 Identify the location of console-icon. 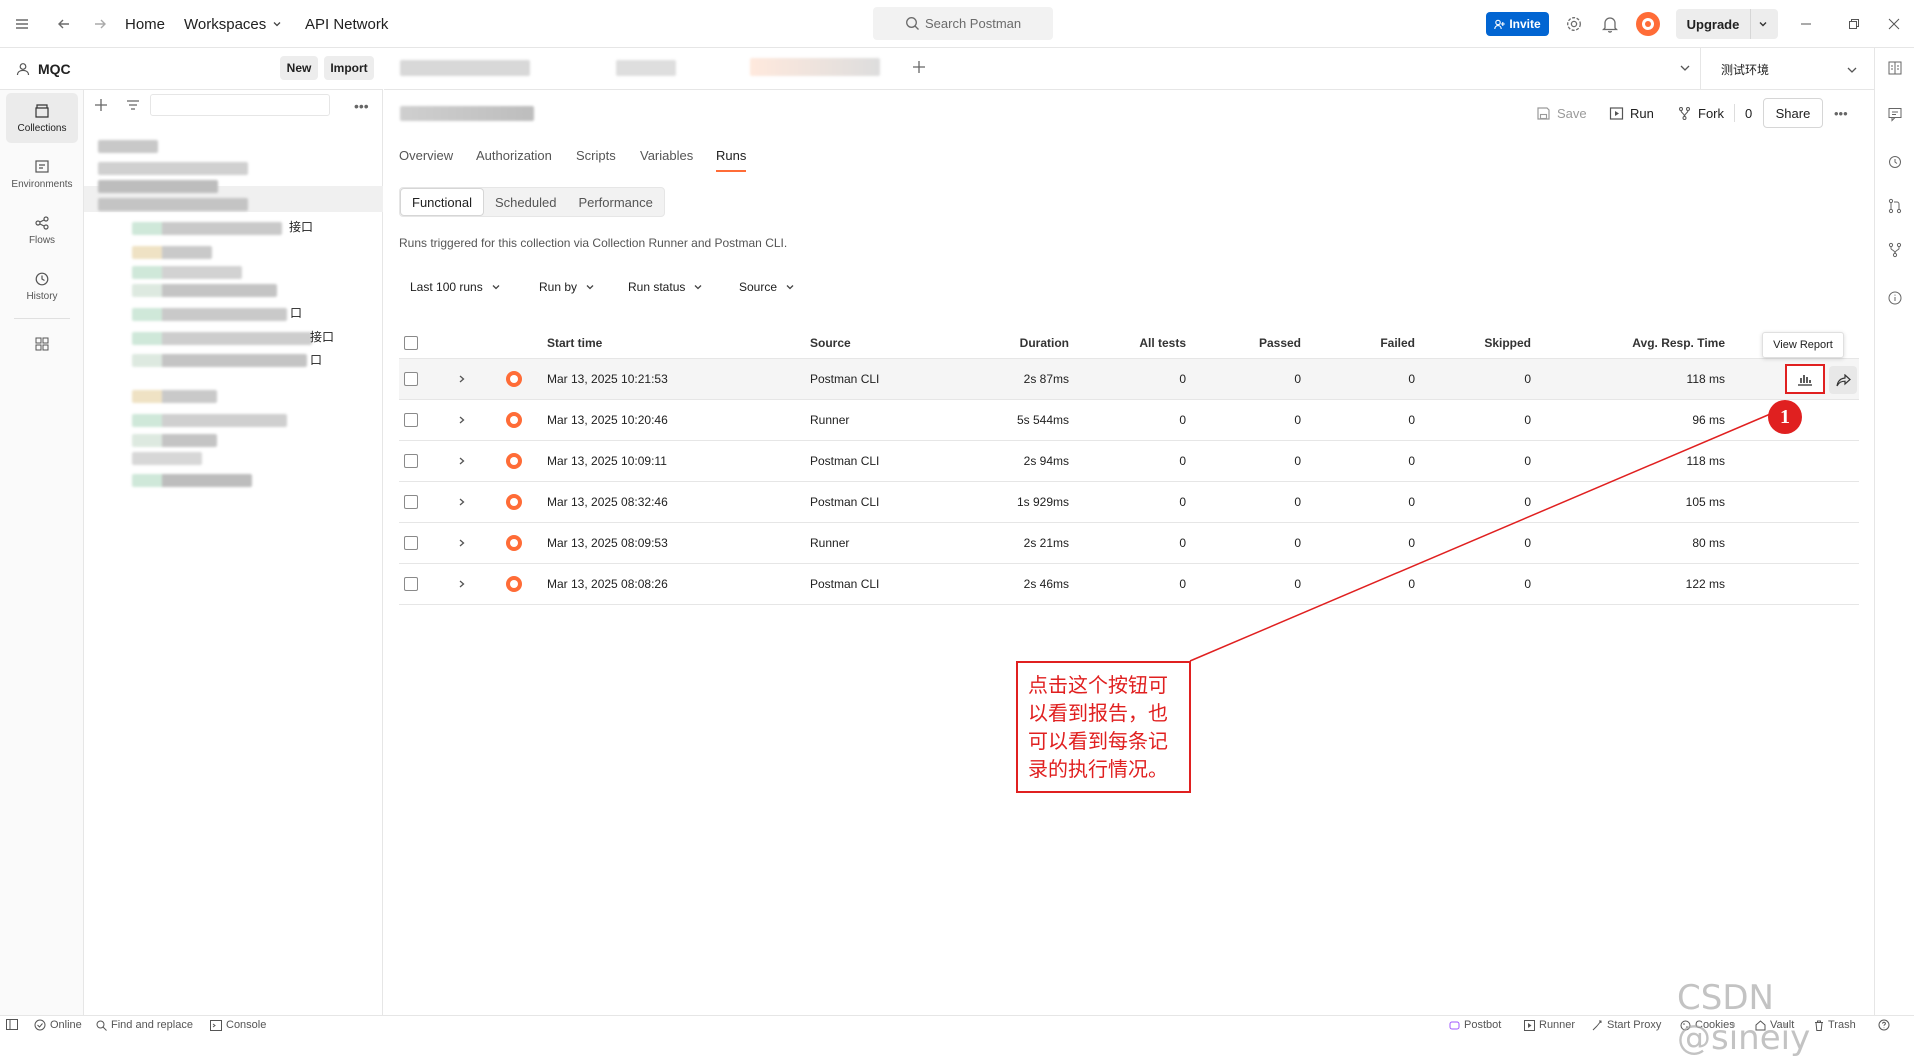
(216, 1025).